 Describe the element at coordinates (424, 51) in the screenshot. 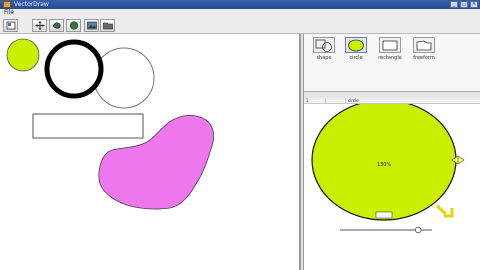

I see `palette-item-freeform: freeform` at that location.